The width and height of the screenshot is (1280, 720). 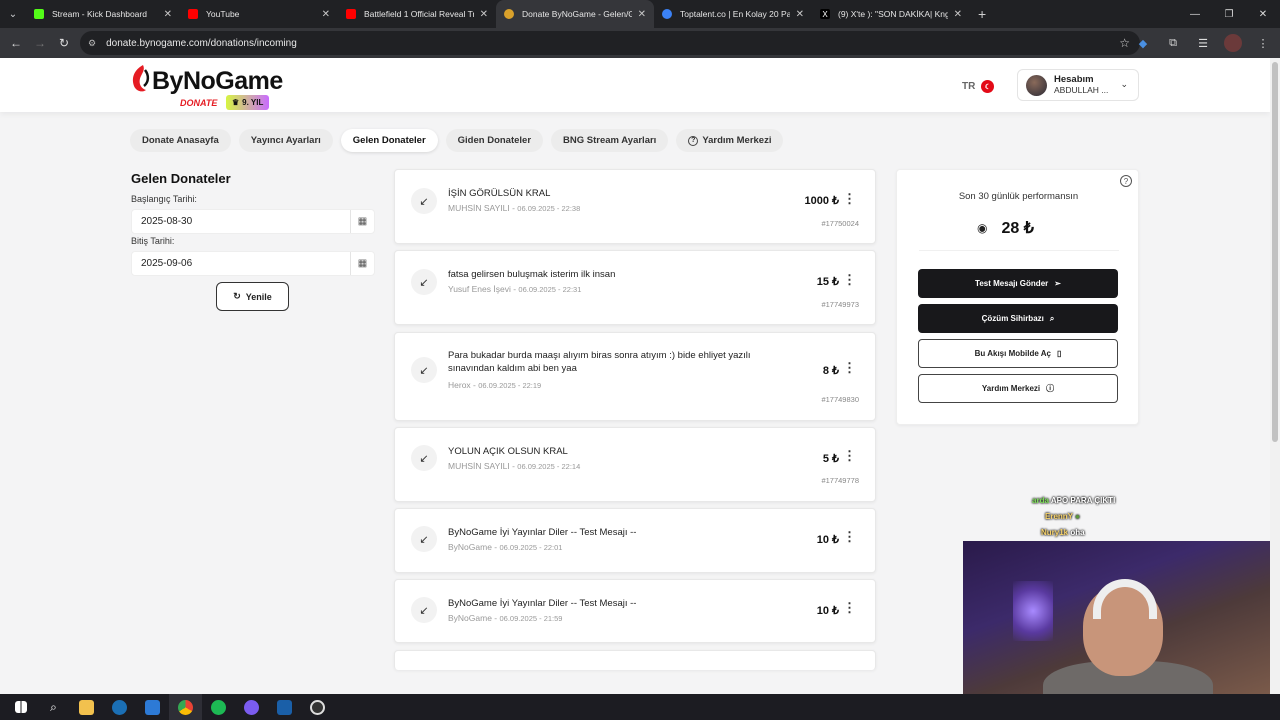 I want to click on chrome-icon, so click(x=185, y=707).